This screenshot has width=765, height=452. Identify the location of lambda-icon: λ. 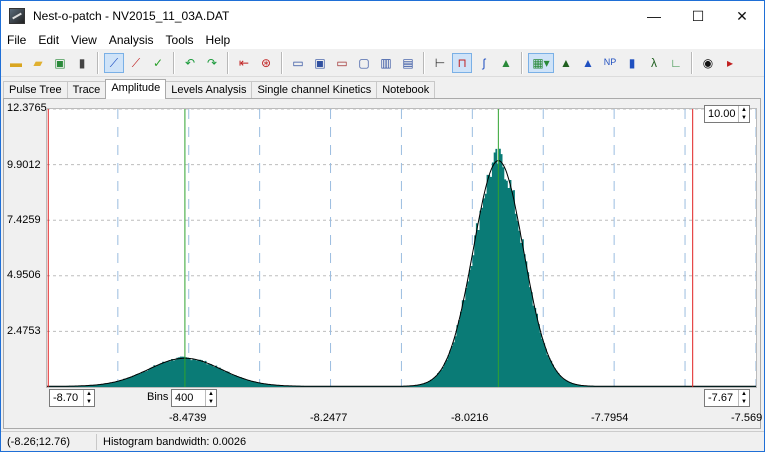
(654, 63).